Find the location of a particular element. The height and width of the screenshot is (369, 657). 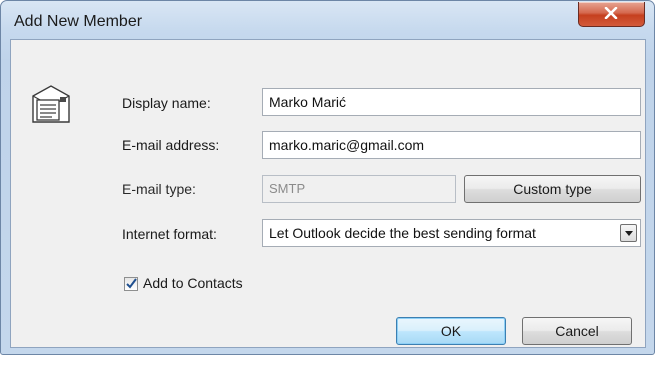

check-icon is located at coordinates (131, 283).